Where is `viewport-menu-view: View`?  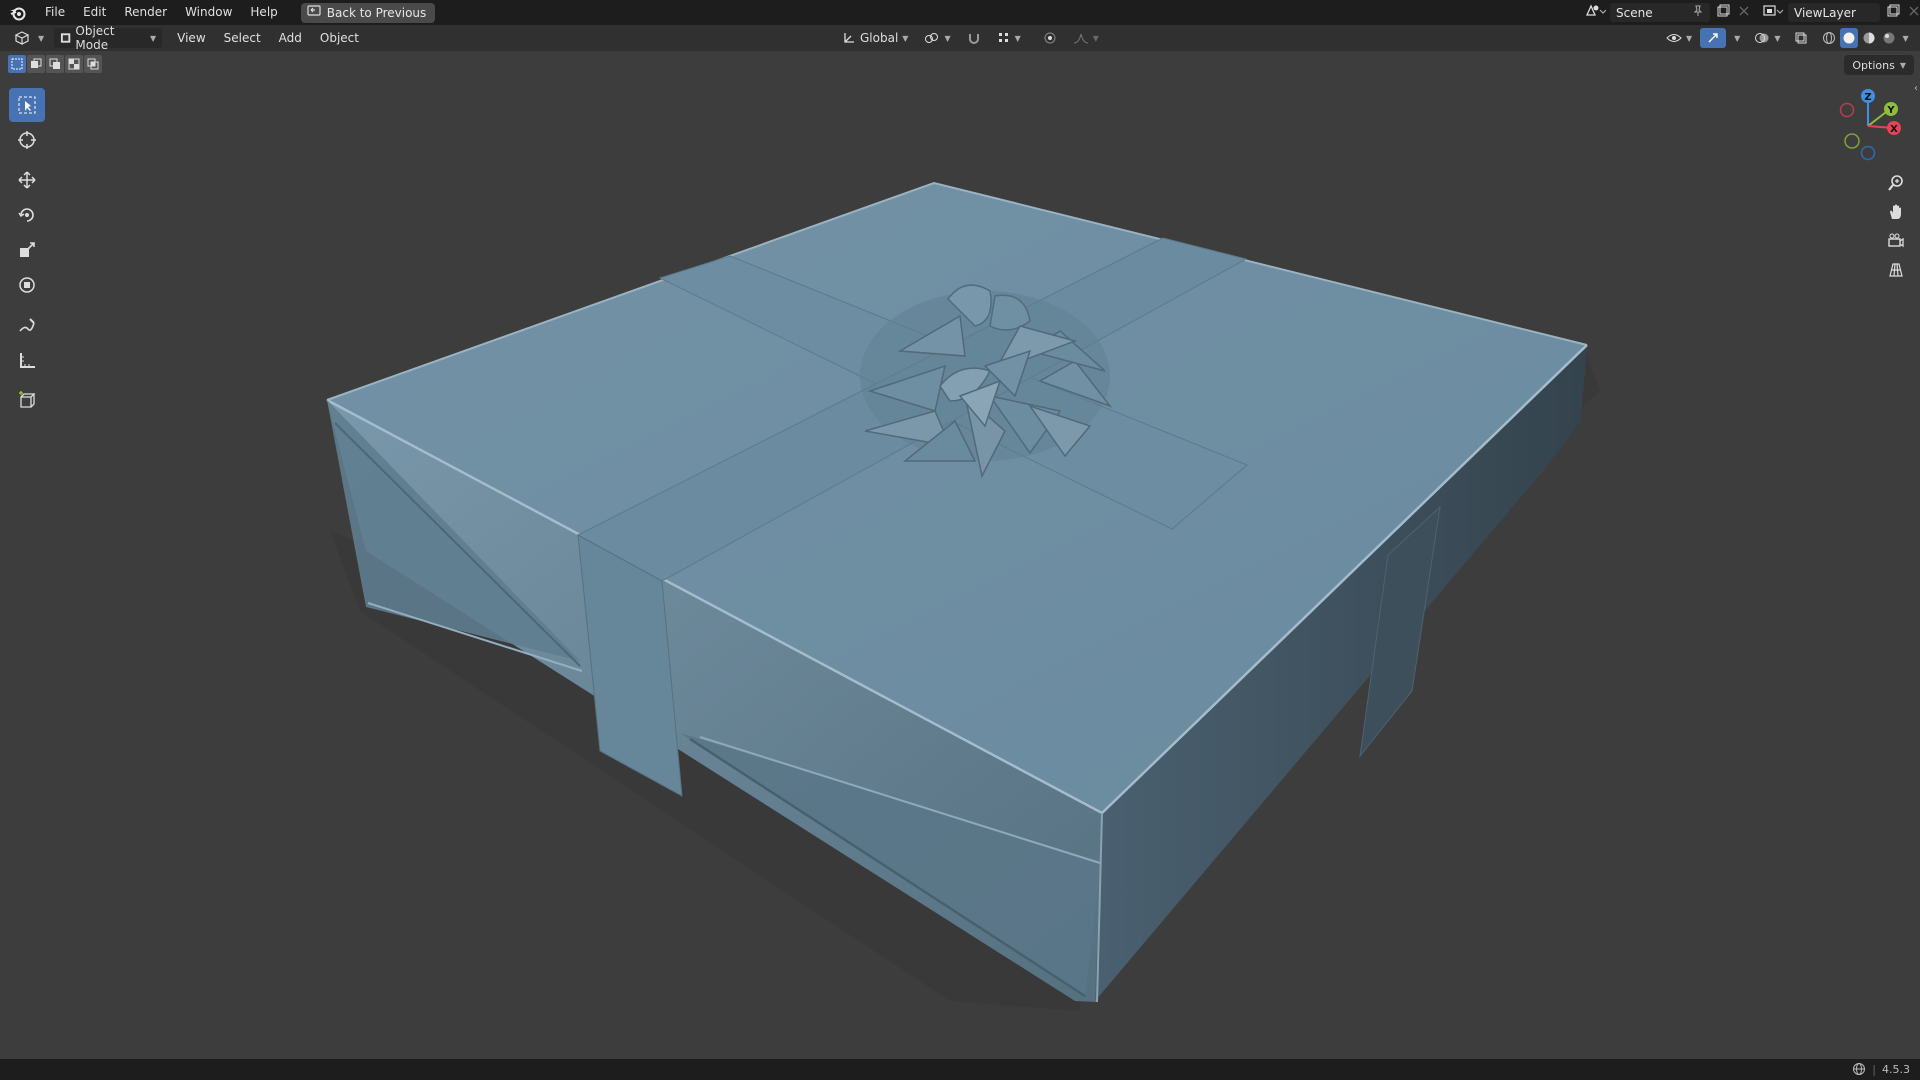
viewport-menu-view: View is located at coordinates (191, 38).